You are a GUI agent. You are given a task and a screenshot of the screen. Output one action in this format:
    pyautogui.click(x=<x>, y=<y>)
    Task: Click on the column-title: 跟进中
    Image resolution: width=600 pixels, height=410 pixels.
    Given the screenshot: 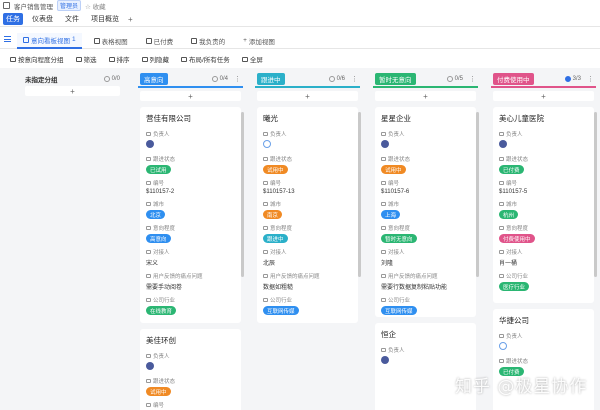 What is the action you would take?
    pyautogui.click(x=271, y=79)
    